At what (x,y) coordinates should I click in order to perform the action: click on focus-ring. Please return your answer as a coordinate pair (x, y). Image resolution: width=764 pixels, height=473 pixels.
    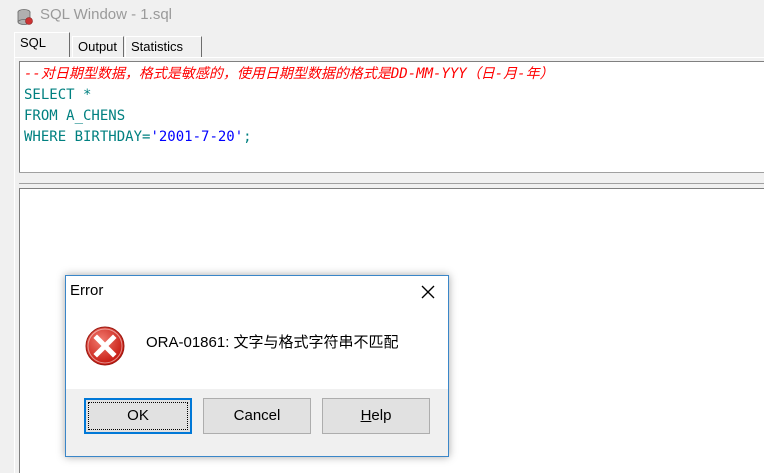
    Looking at the image, I should click on (138, 416).